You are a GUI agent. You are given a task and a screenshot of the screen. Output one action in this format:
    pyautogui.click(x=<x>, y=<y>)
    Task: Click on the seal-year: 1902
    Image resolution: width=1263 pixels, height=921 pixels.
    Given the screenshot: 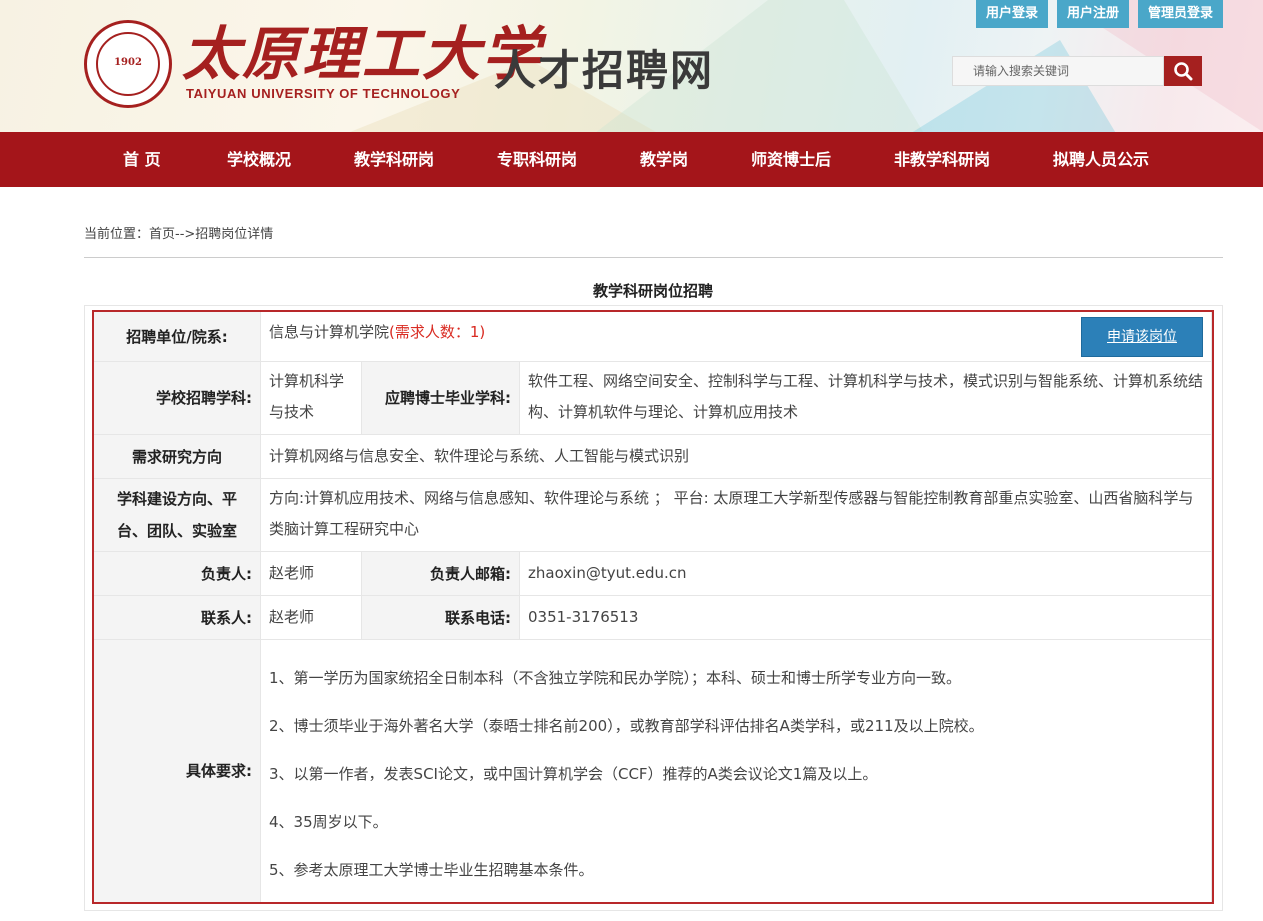 What is the action you would take?
    pyautogui.click(x=128, y=62)
    